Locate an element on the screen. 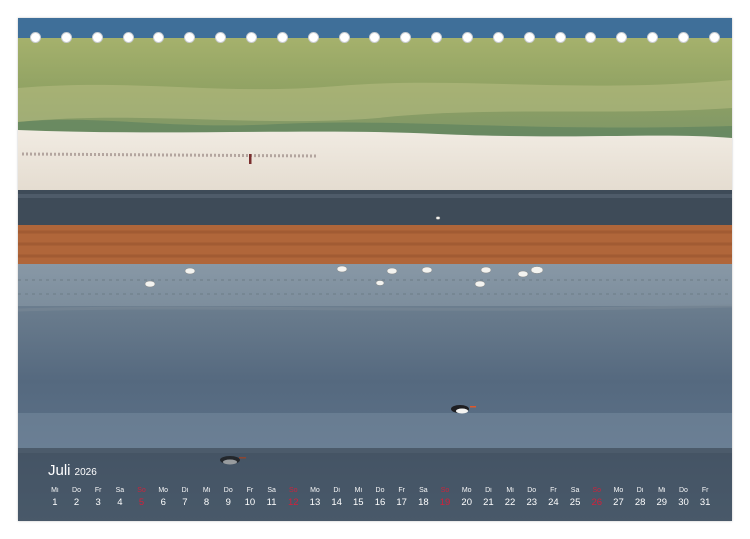  date-number: 17 is located at coordinates (401, 502).